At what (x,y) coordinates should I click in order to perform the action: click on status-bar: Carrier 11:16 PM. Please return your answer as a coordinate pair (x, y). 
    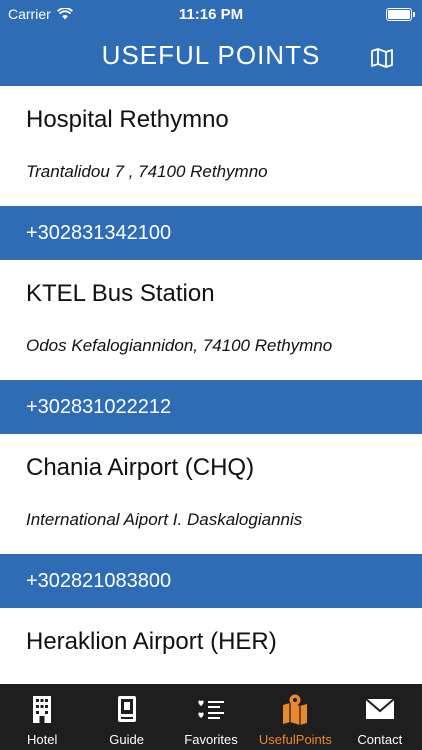
    Looking at the image, I should click on (211, 15).